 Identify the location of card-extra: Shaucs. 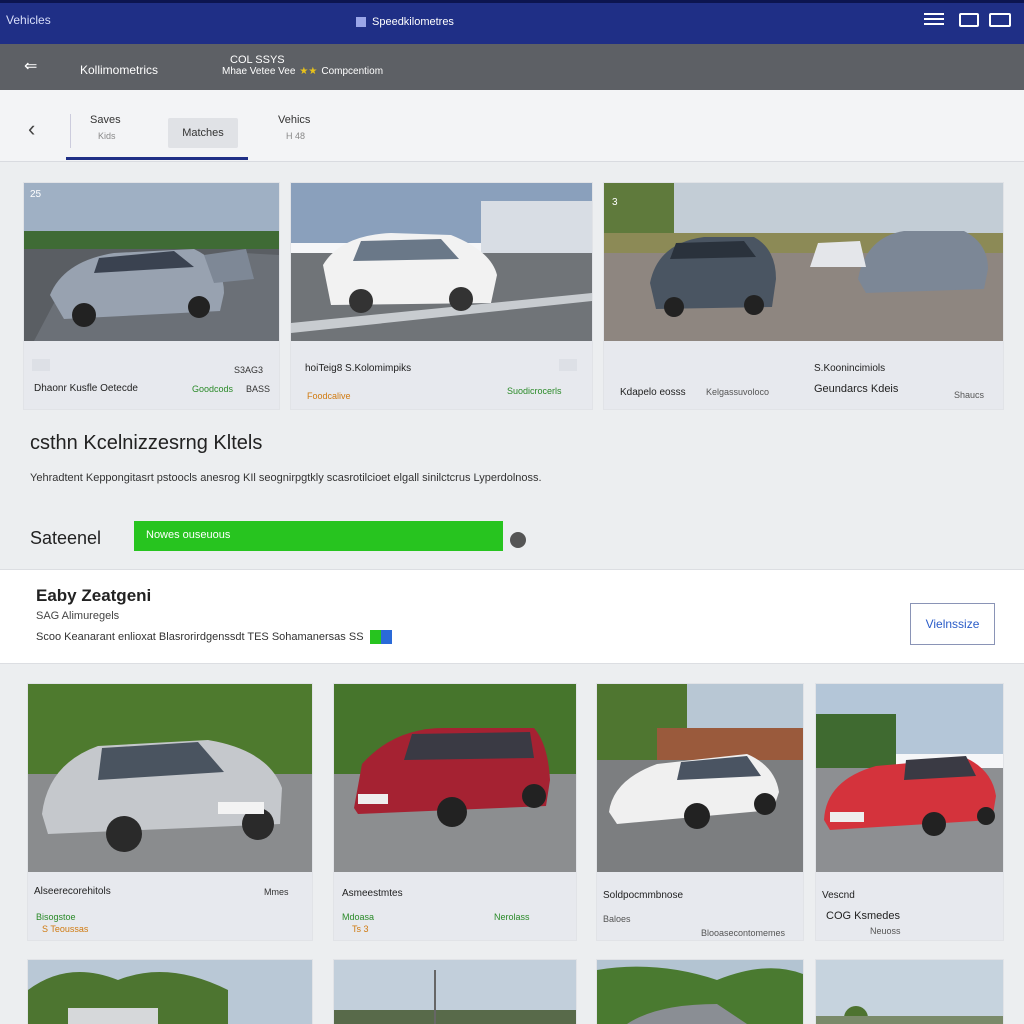
(969, 395).